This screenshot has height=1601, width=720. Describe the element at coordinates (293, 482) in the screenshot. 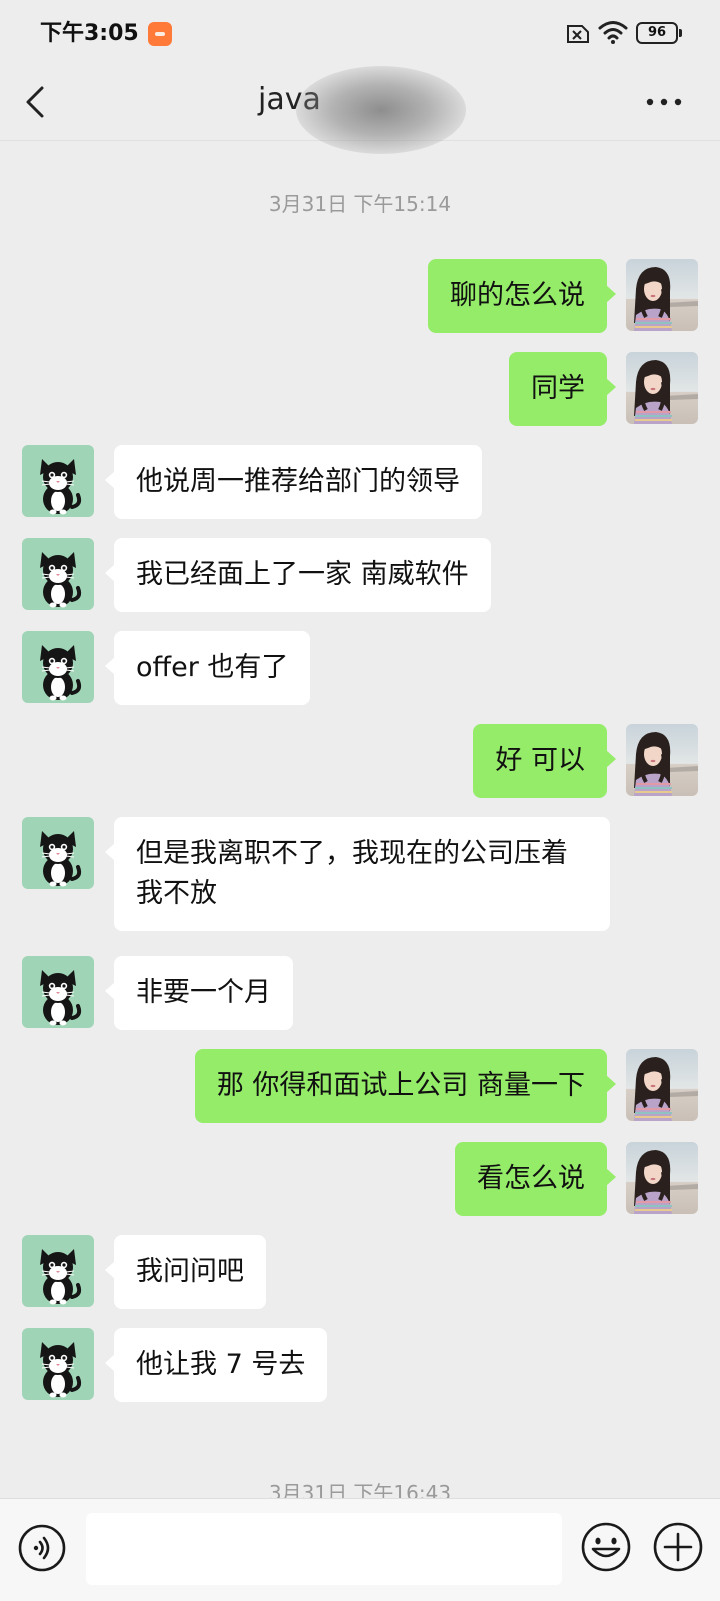

I see `incoming-message-bubble: 他说周一推荐给部门的领导` at that location.